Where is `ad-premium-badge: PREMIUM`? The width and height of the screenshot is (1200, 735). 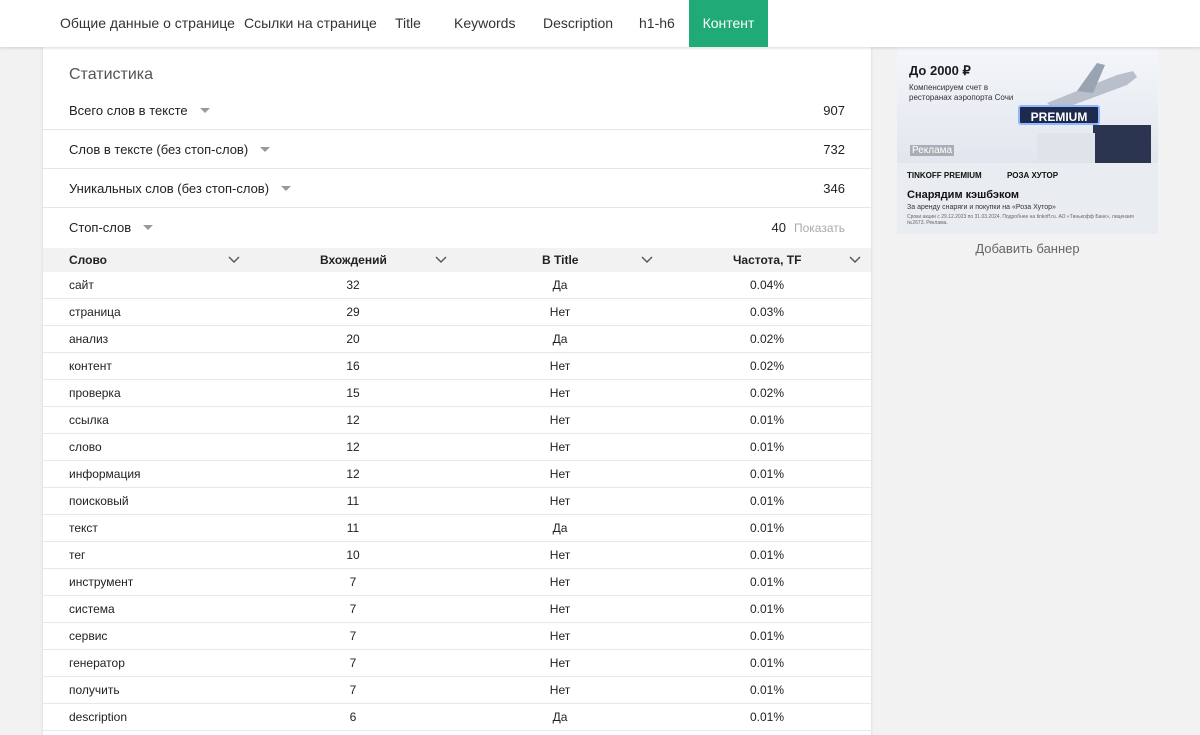
ad-premium-badge: PREMIUM is located at coordinates (1059, 115).